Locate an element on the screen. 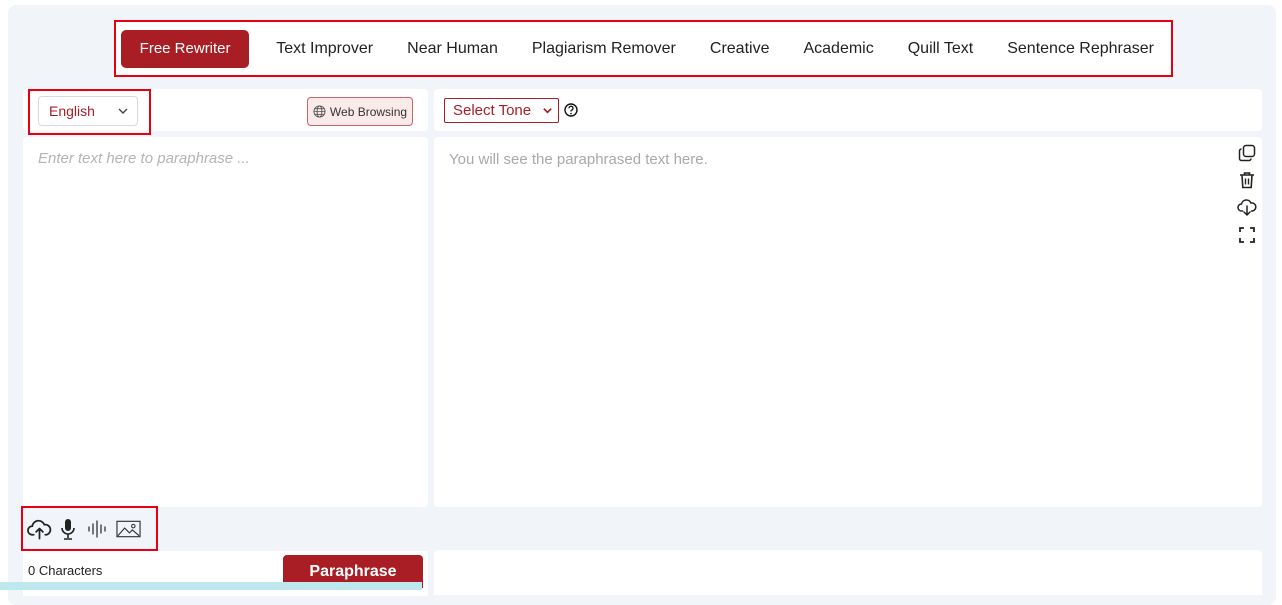 The height and width of the screenshot is (605, 1282). microphone-icon is located at coordinates (68, 529).